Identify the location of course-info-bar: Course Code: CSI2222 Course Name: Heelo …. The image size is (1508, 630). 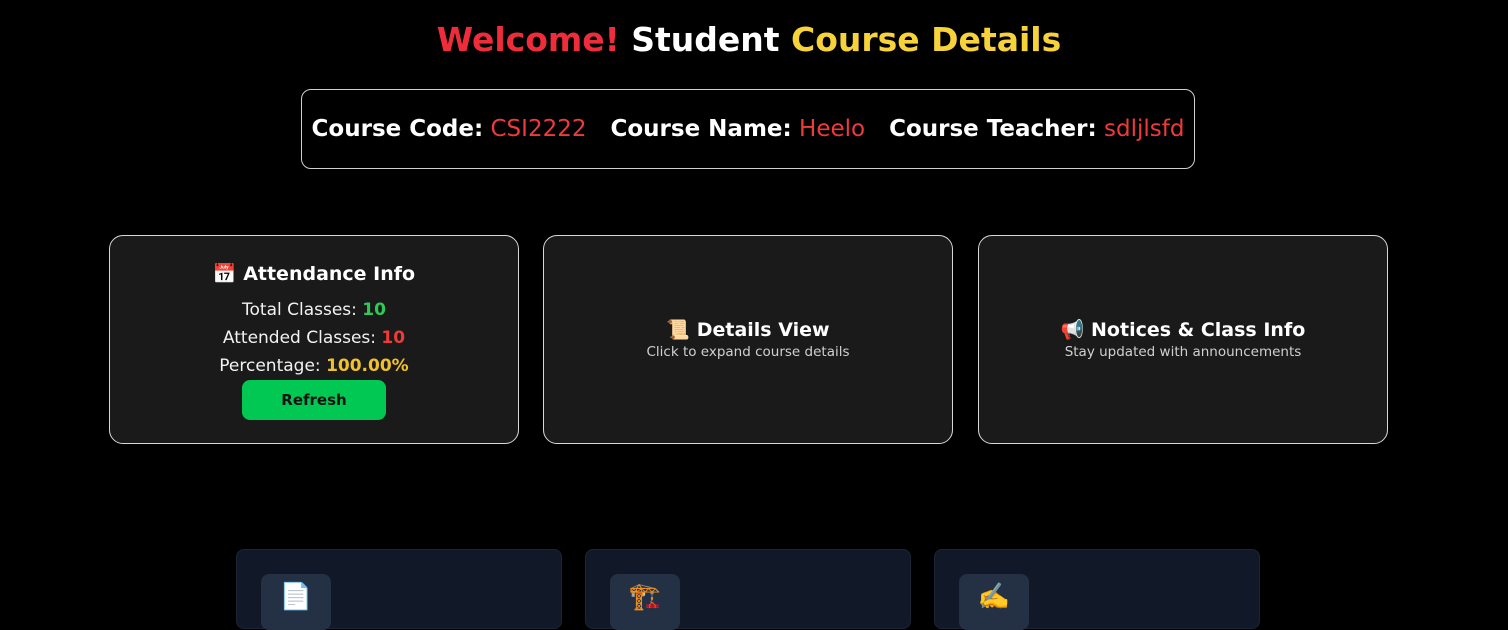
(748, 129).